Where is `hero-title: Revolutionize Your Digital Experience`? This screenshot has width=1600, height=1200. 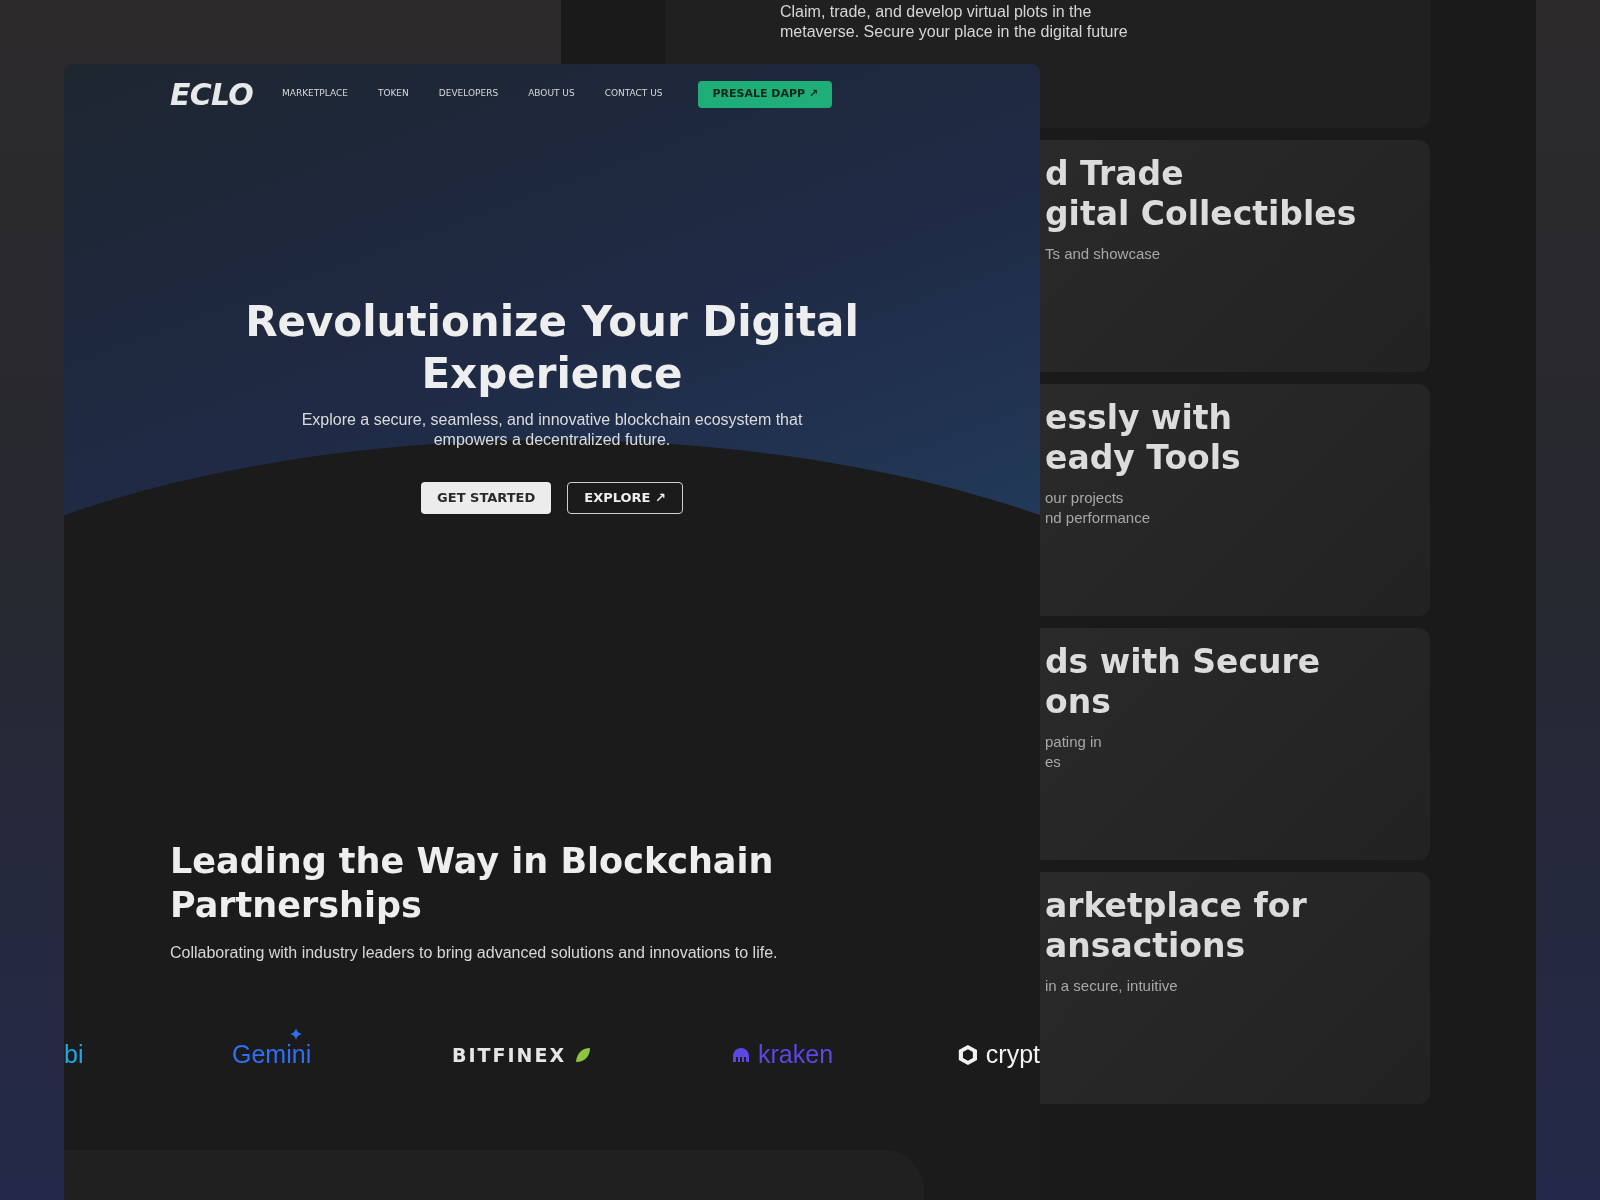
hero-title: Revolutionize Your Digital Experience is located at coordinates (552, 348).